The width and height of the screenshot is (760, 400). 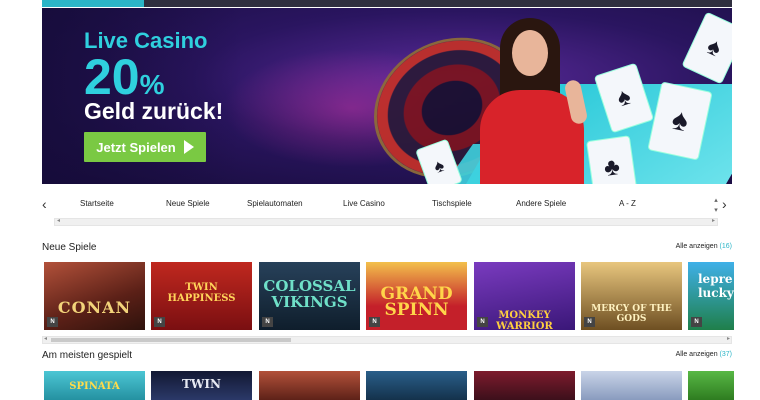 I want to click on section-title-am-meisten-gespielt: Am meisten gespielt, so click(x=87, y=355).